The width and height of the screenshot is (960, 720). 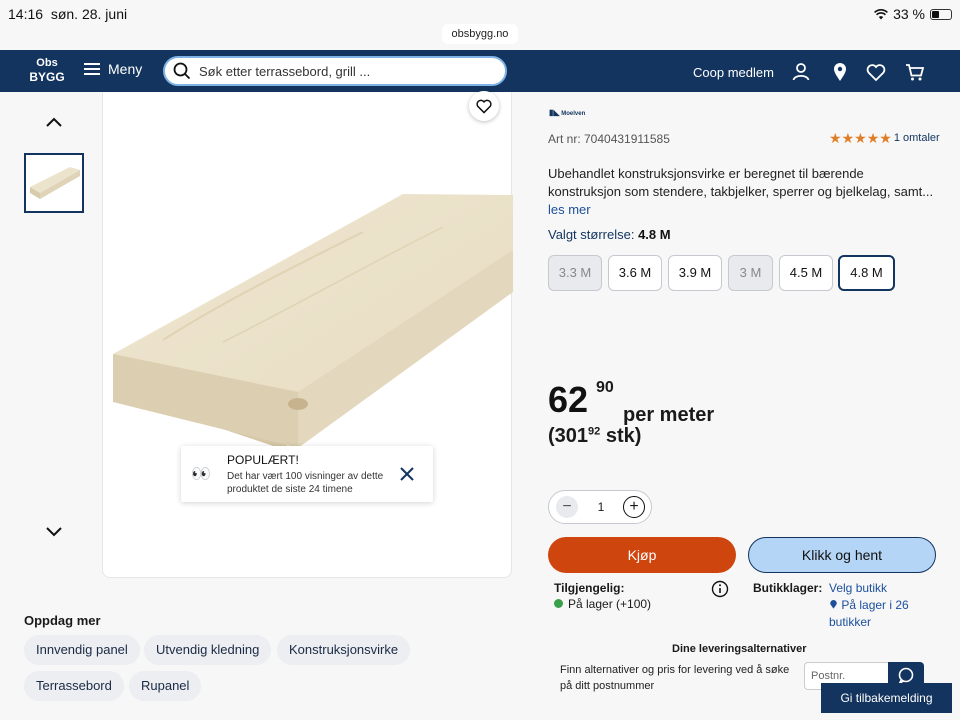 I want to click on product-image-plank, so click(x=313, y=322).